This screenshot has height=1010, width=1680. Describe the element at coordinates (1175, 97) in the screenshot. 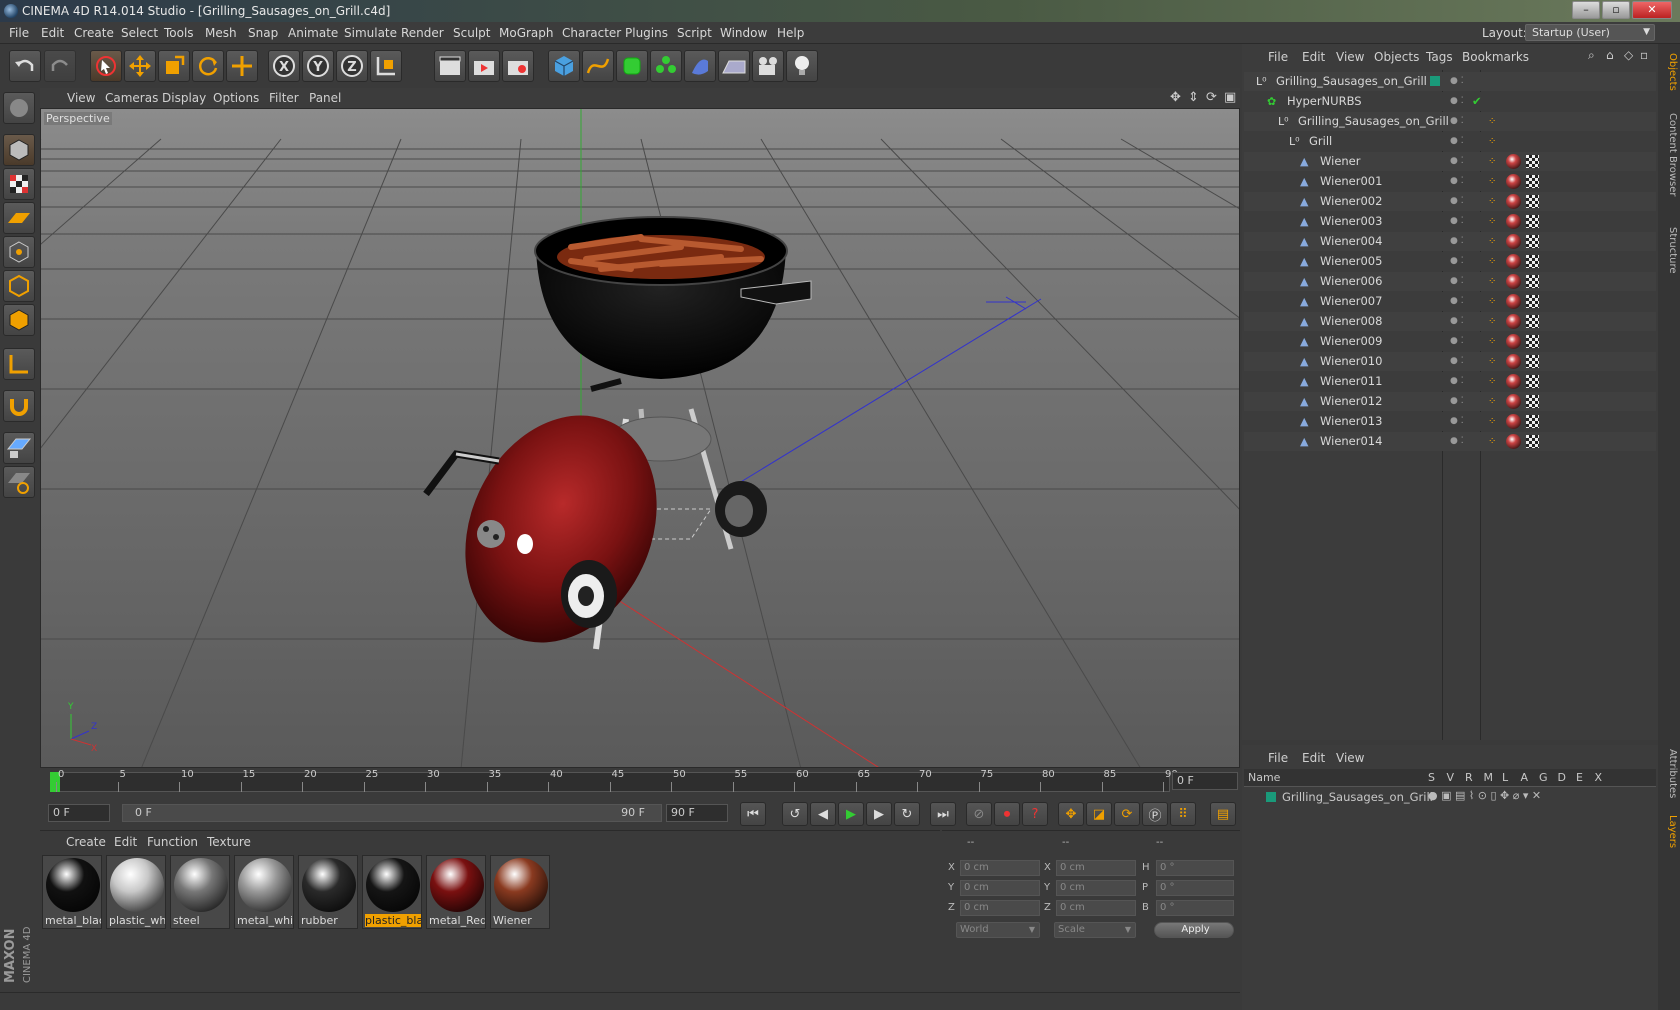

I see `vp-move-icon: ✥` at that location.